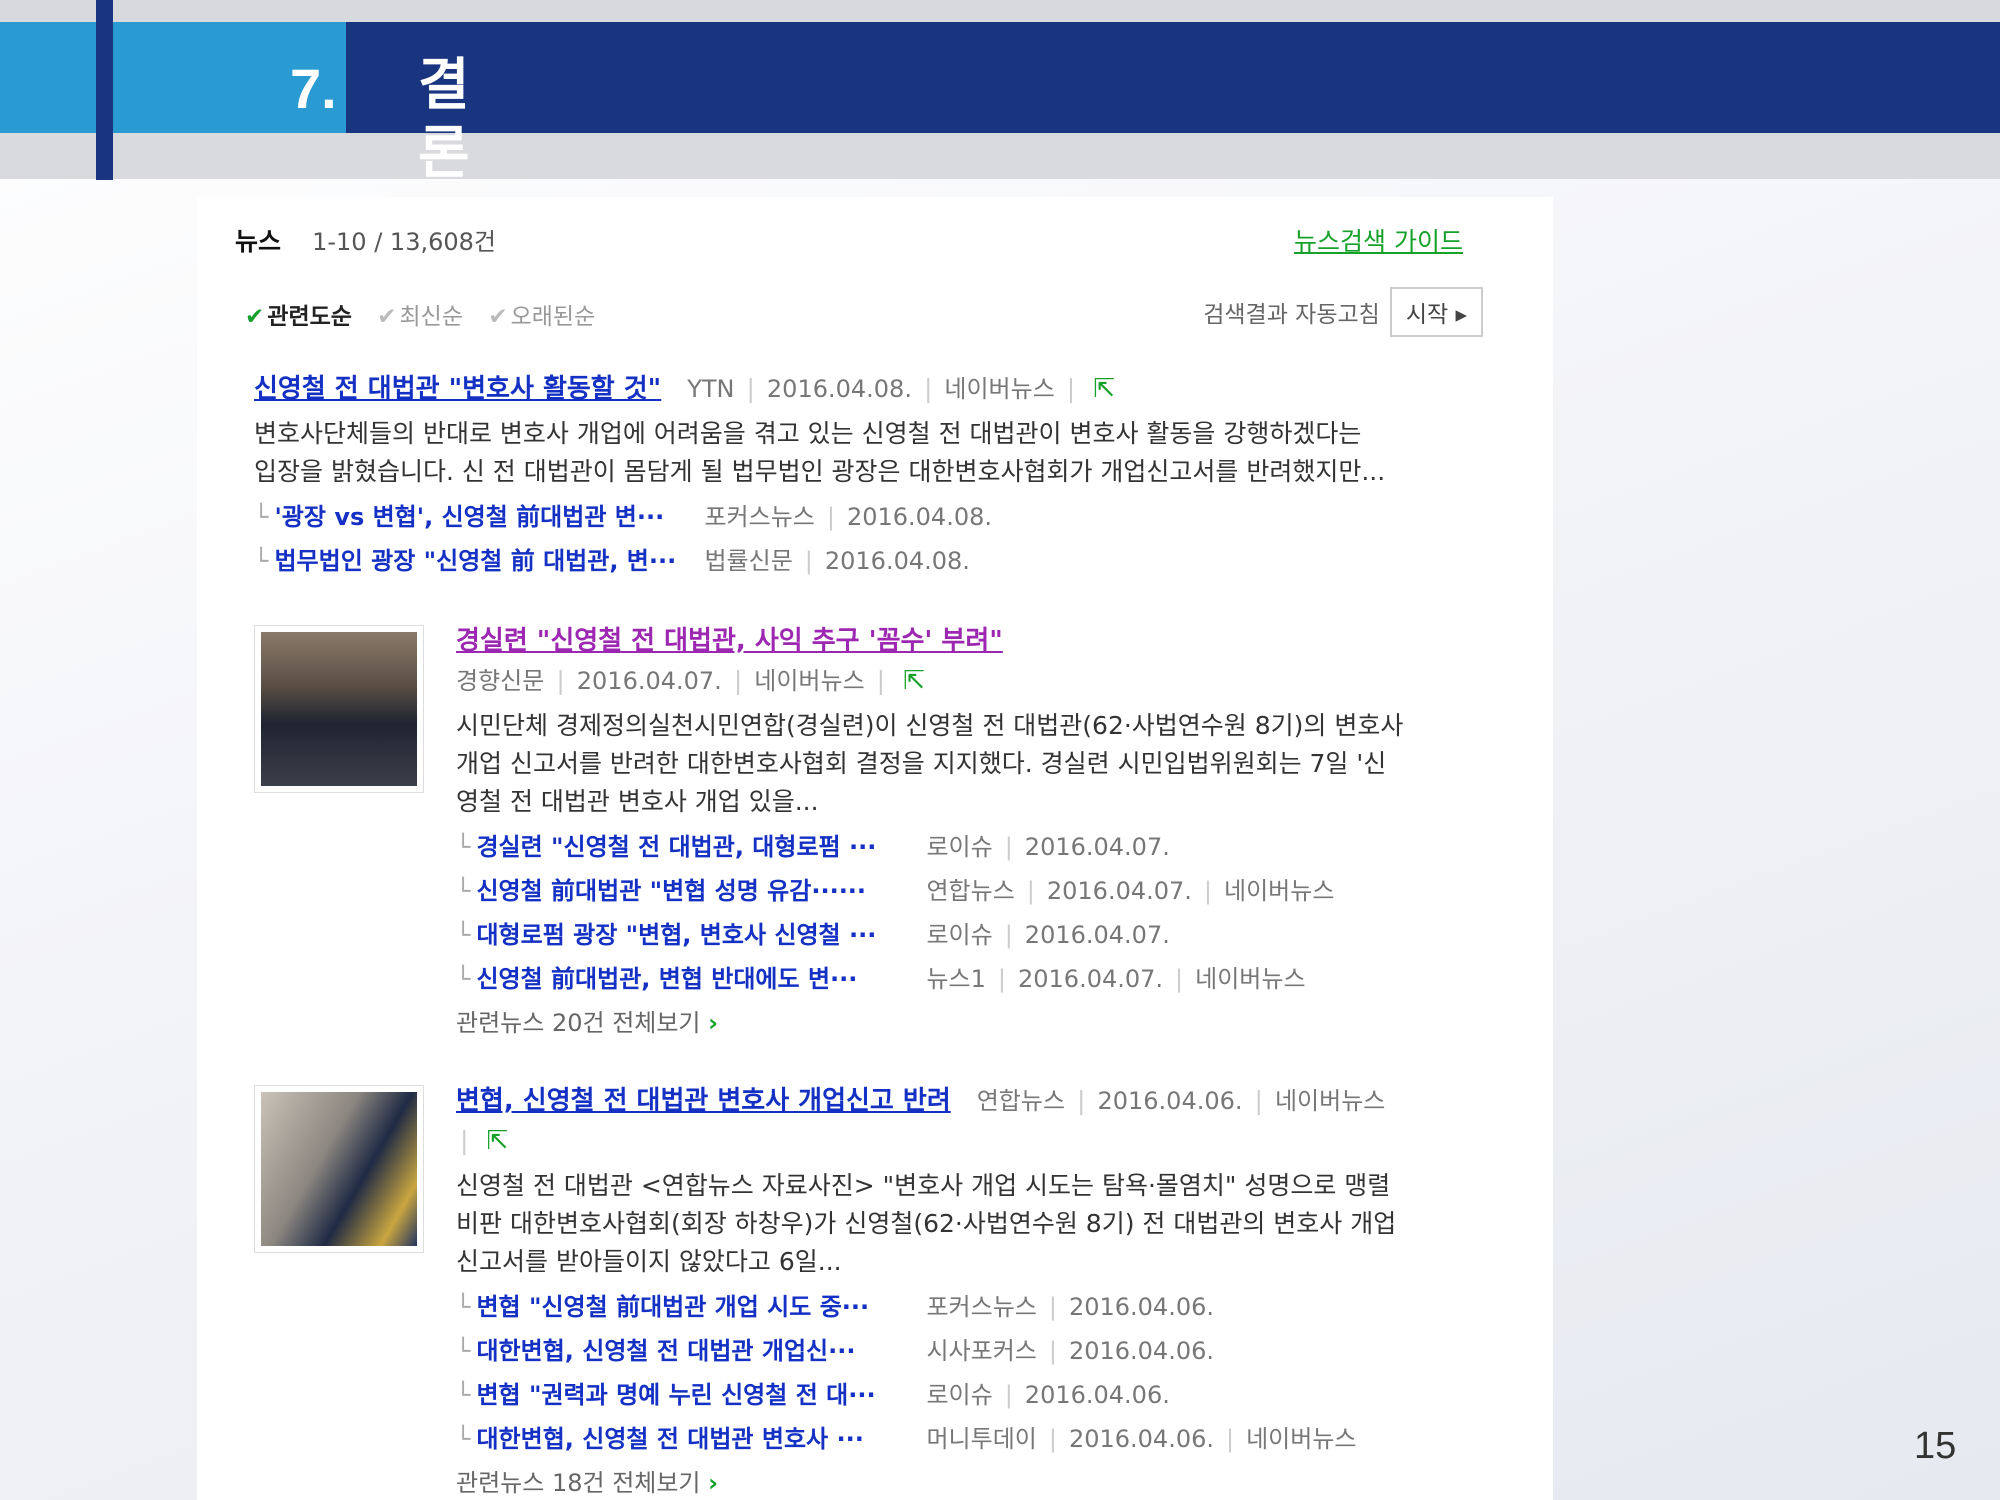 Image resolution: width=2000 pixels, height=1500 pixels. Describe the element at coordinates (701, 891) in the screenshot. I see `related-title-link: 신영철 前대법관 "변협 성명 유감······` at that location.